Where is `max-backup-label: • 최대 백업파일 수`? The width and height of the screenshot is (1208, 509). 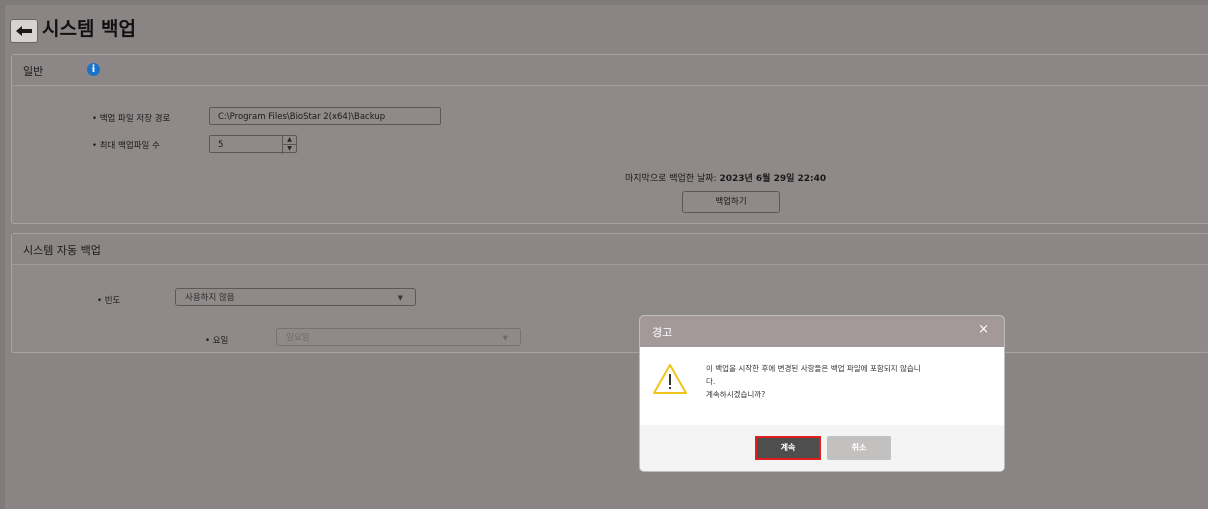 max-backup-label: • 최대 백업파일 수 is located at coordinates (126, 146).